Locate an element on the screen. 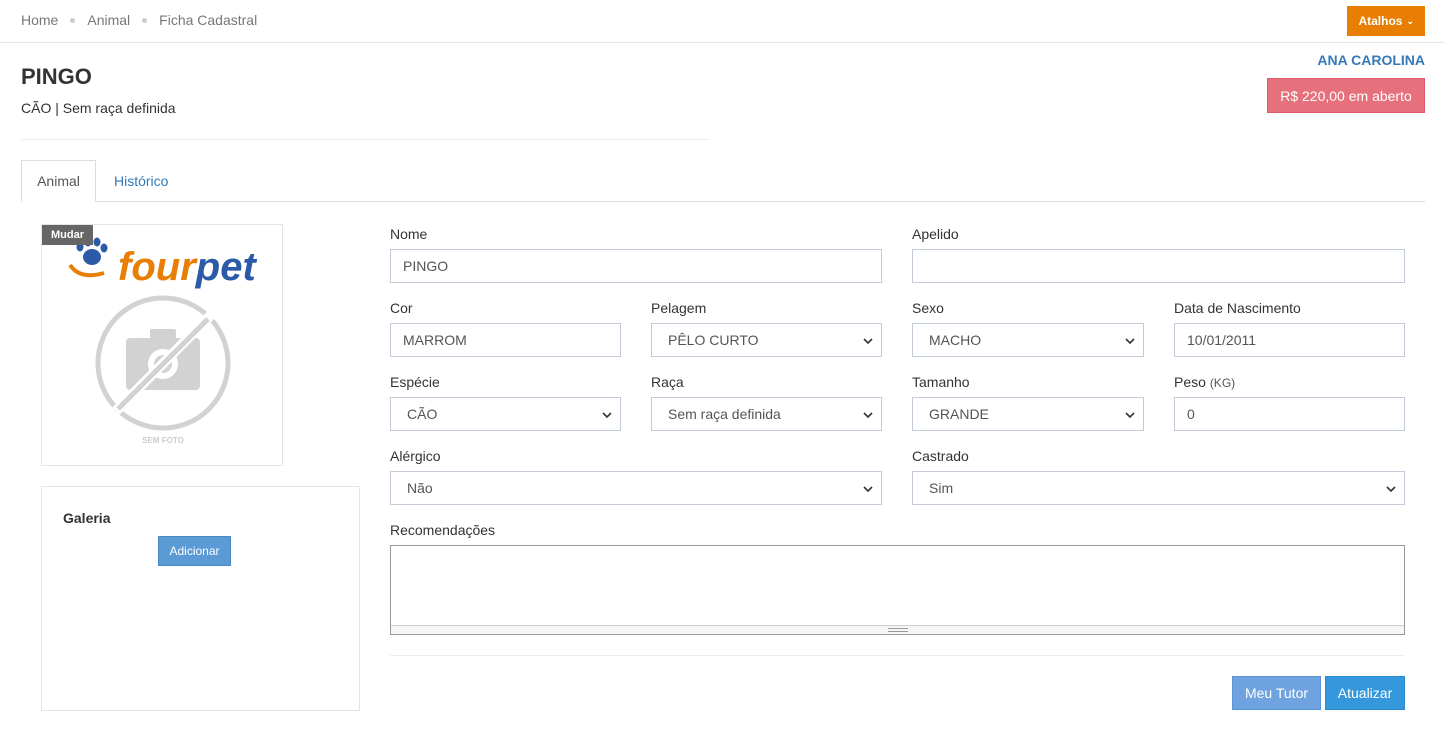  tutor-link: ANA CAROLINA is located at coordinates (1371, 60).